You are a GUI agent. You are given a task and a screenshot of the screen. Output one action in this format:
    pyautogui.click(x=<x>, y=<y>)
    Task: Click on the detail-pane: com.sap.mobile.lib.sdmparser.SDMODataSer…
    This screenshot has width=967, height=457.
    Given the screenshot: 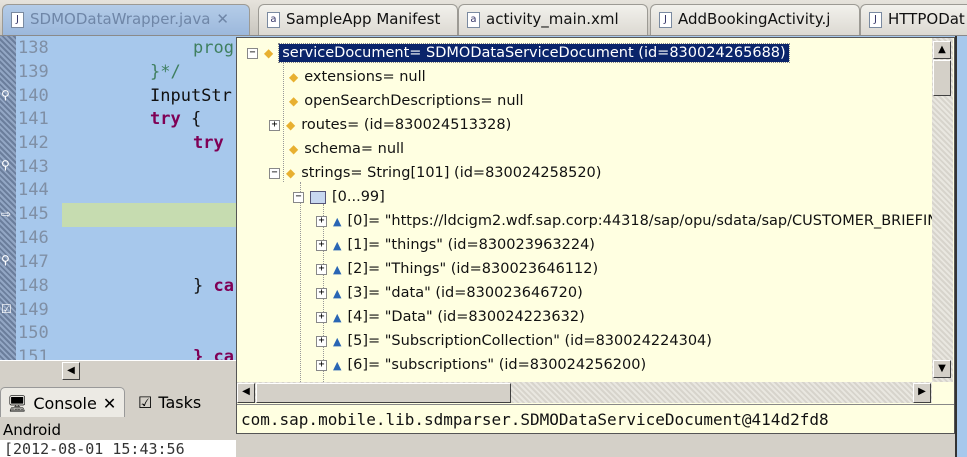 What is the action you would take?
    pyautogui.click(x=595, y=418)
    